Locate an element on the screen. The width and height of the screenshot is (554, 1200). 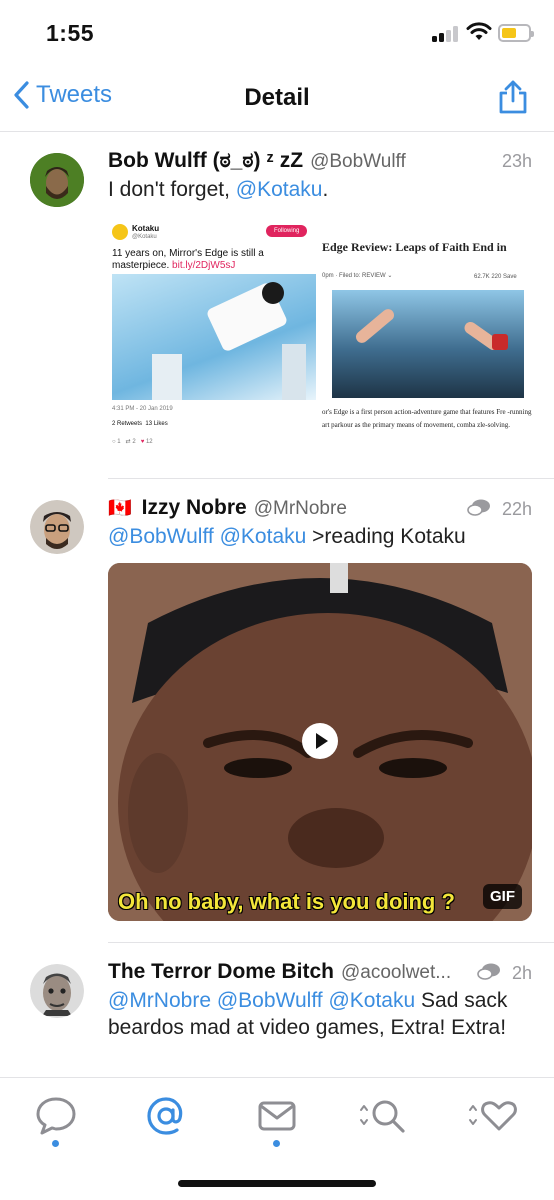
status-time: 1:55 is located at coordinates (70, 33).